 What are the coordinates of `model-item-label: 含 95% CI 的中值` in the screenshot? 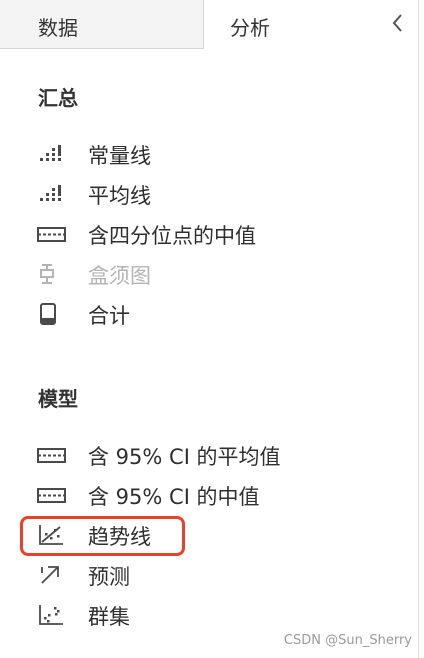 It's located at (174, 497).